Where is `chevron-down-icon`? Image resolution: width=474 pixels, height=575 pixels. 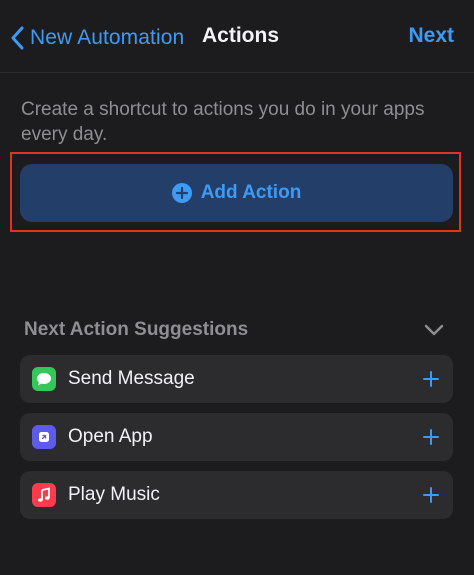
chevron-down-icon is located at coordinates (434, 330).